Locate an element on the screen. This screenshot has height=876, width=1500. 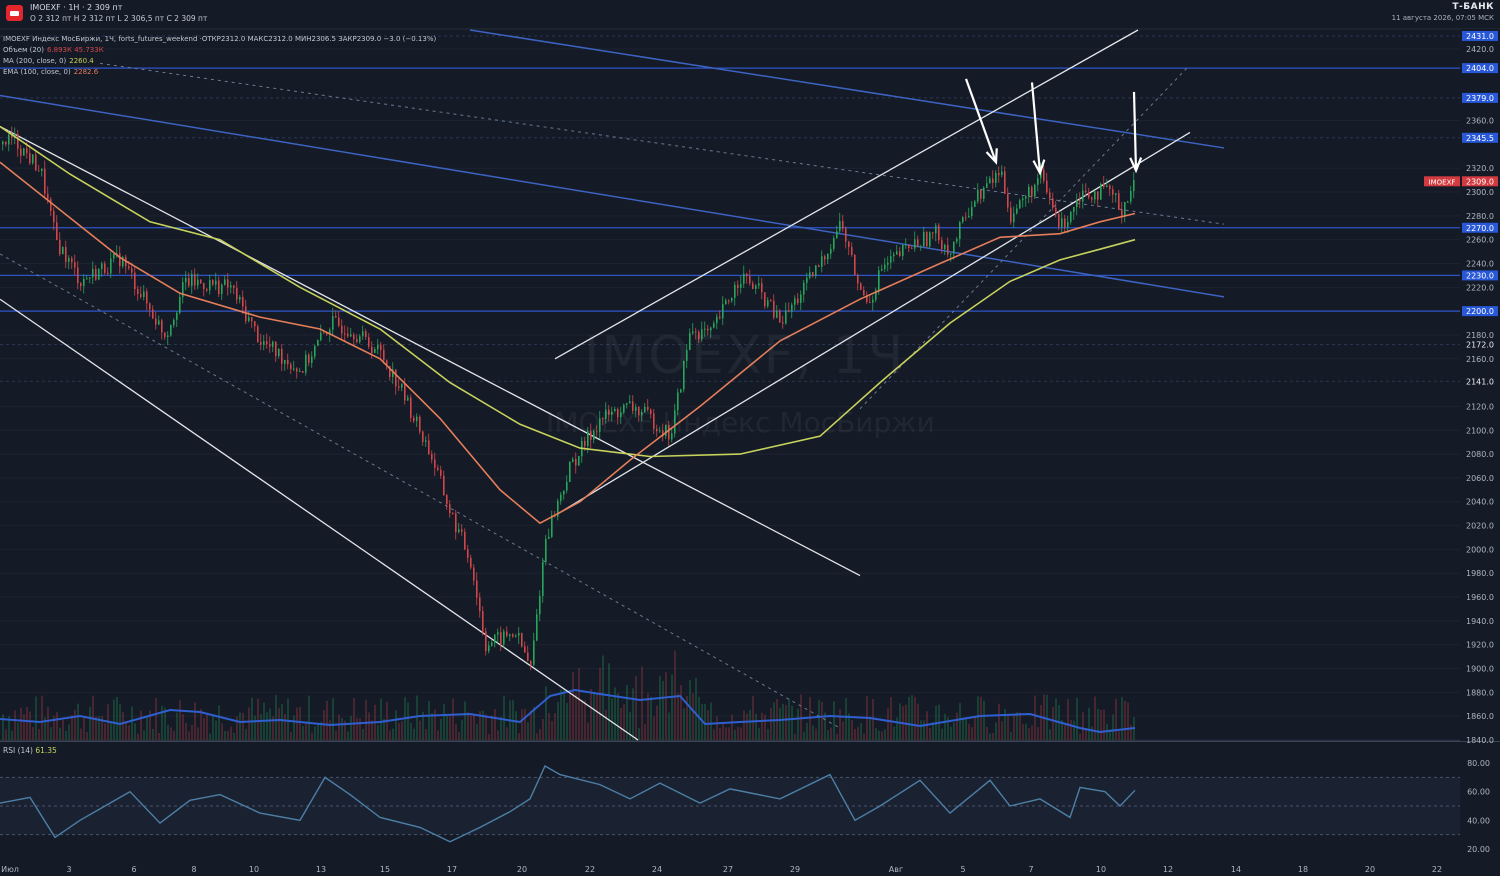
legend-ma: MA (200, close, 0) 2260.4 is located at coordinates (48, 61).